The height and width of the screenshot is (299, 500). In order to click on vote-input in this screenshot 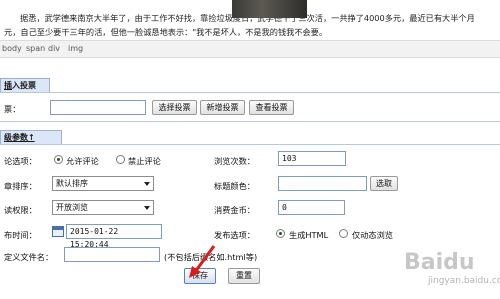, I will do `click(98, 107)`.